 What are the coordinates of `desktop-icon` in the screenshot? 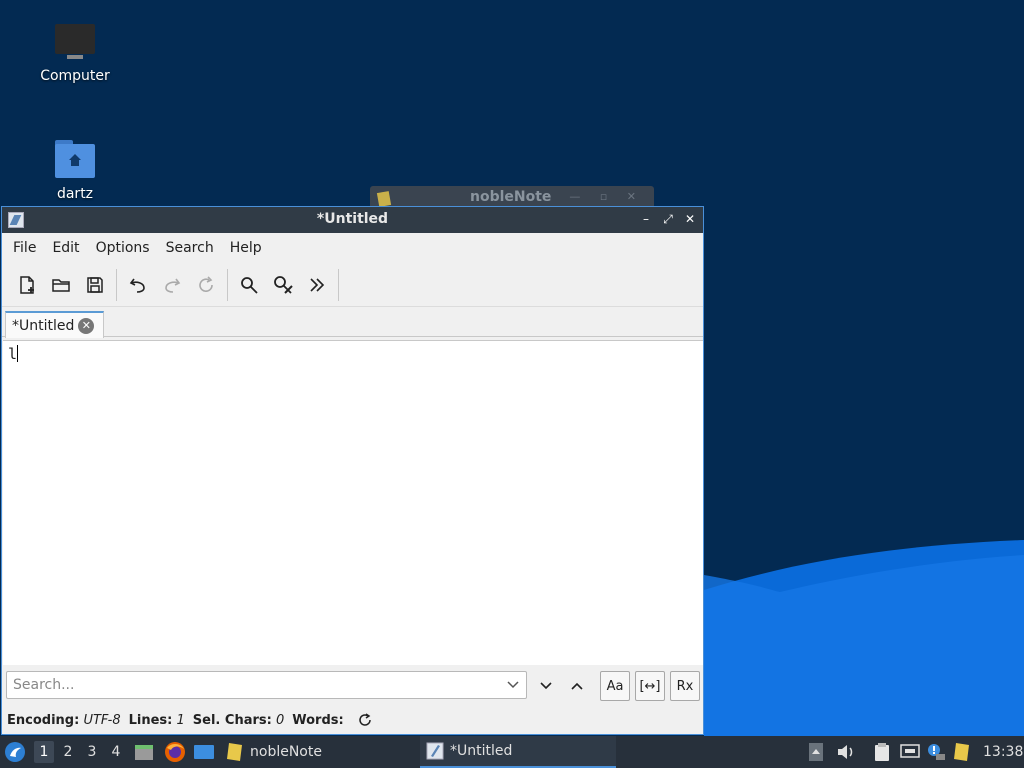 It's located at (204, 752).